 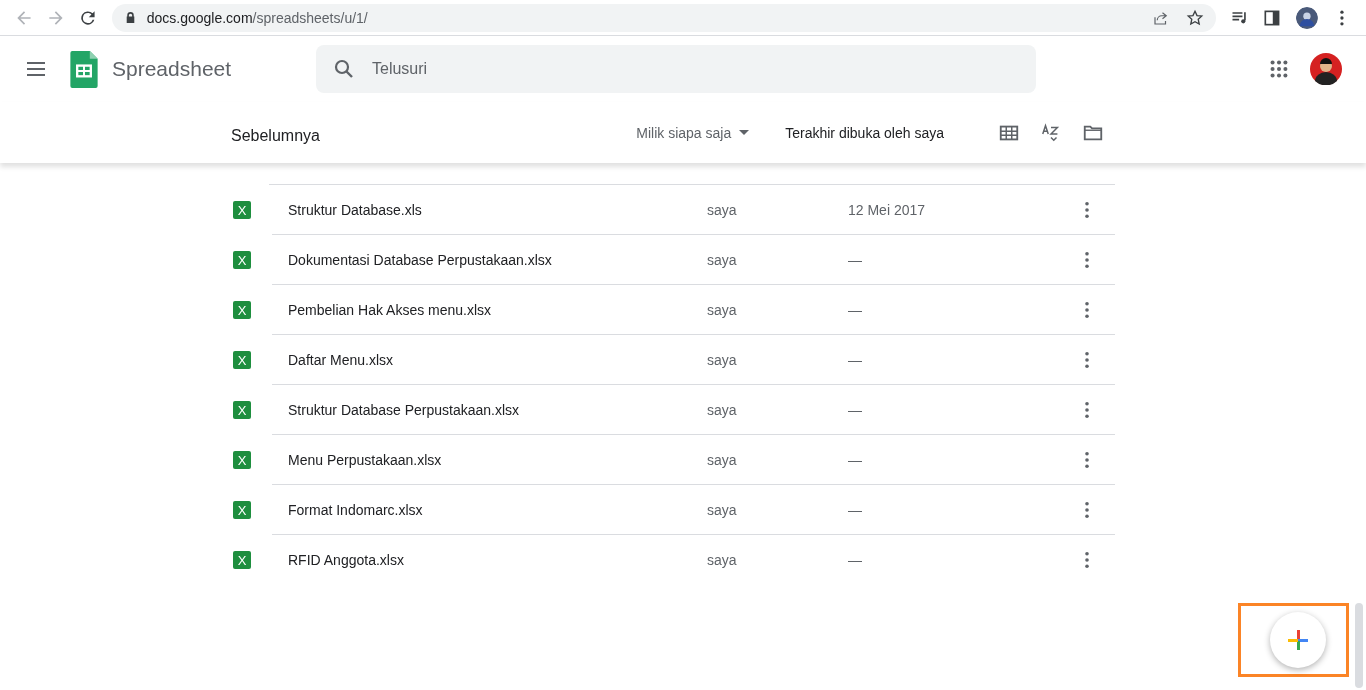 What do you see at coordinates (355, 209) in the screenshot?
I see `file-name: Struktur Database.xls` at bounding box center [355, 209].